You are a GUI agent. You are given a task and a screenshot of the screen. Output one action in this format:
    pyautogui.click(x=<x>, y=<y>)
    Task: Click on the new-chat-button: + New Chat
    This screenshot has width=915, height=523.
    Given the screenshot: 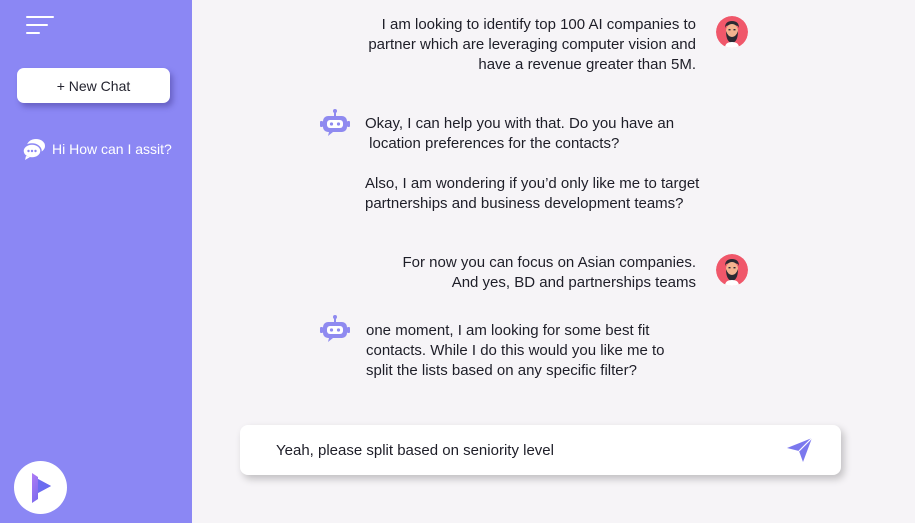 What is the action you would take?
    pyautogui.click(x=93, y=85)
    